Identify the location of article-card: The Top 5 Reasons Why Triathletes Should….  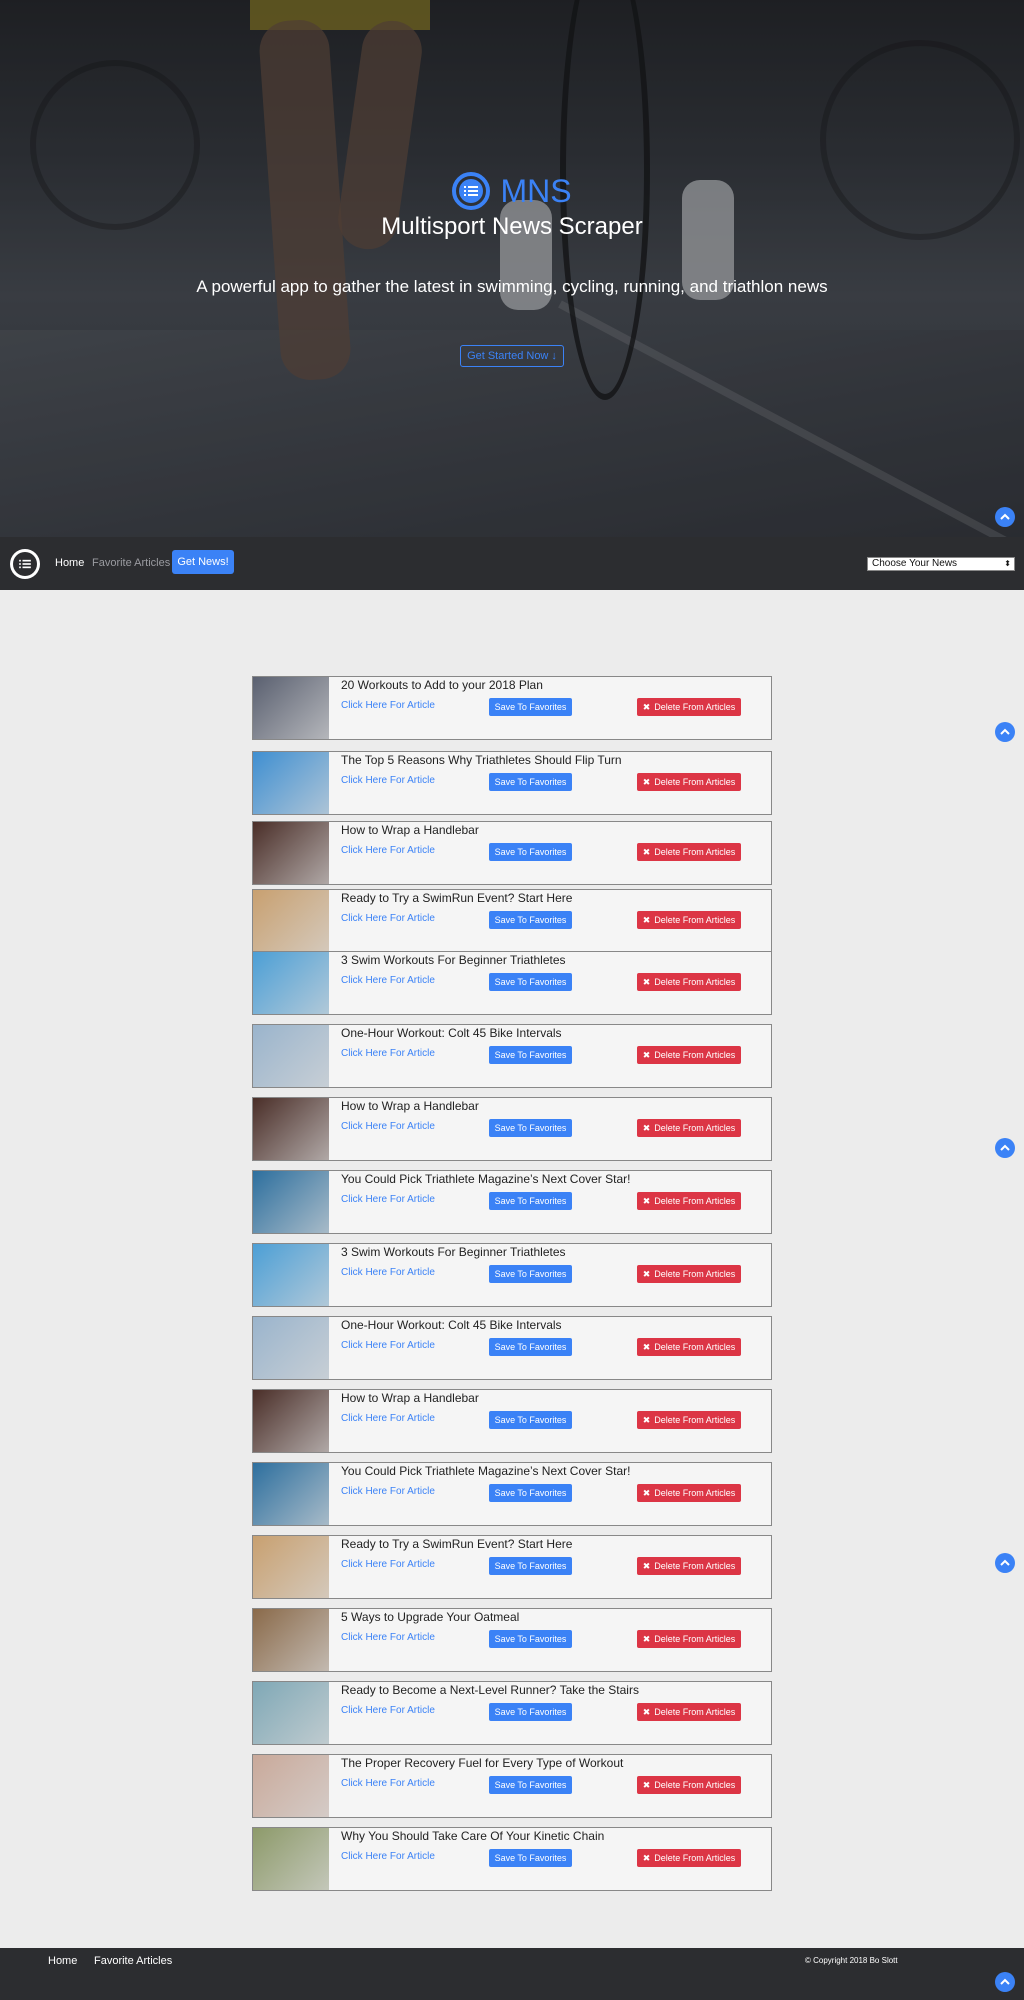
(512, 783).